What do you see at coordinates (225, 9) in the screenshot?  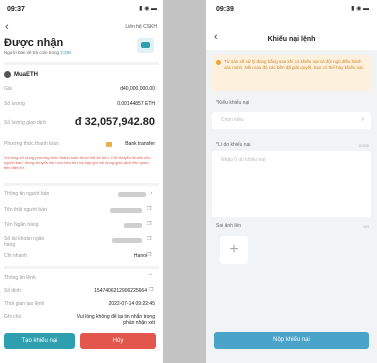 I see `status-time: 09:39` at bounding box center [225, 9].